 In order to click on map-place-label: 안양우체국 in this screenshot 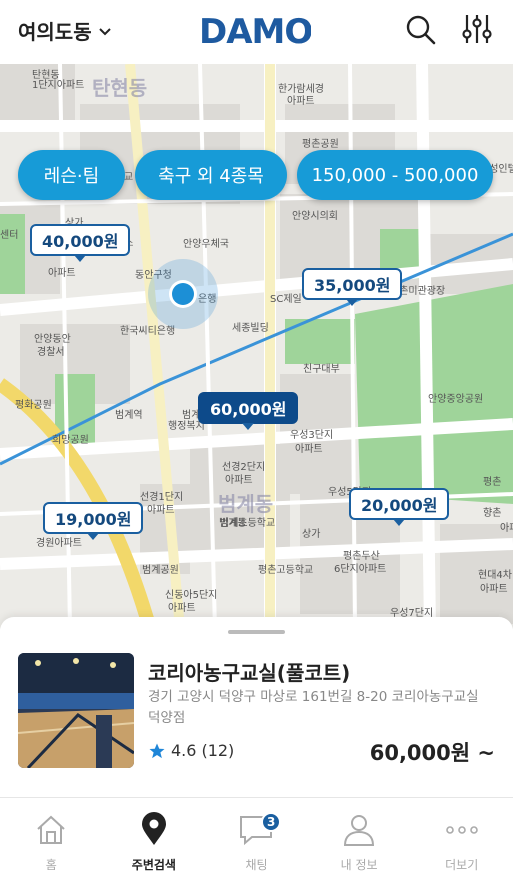, I will do `click(206, 244)`.